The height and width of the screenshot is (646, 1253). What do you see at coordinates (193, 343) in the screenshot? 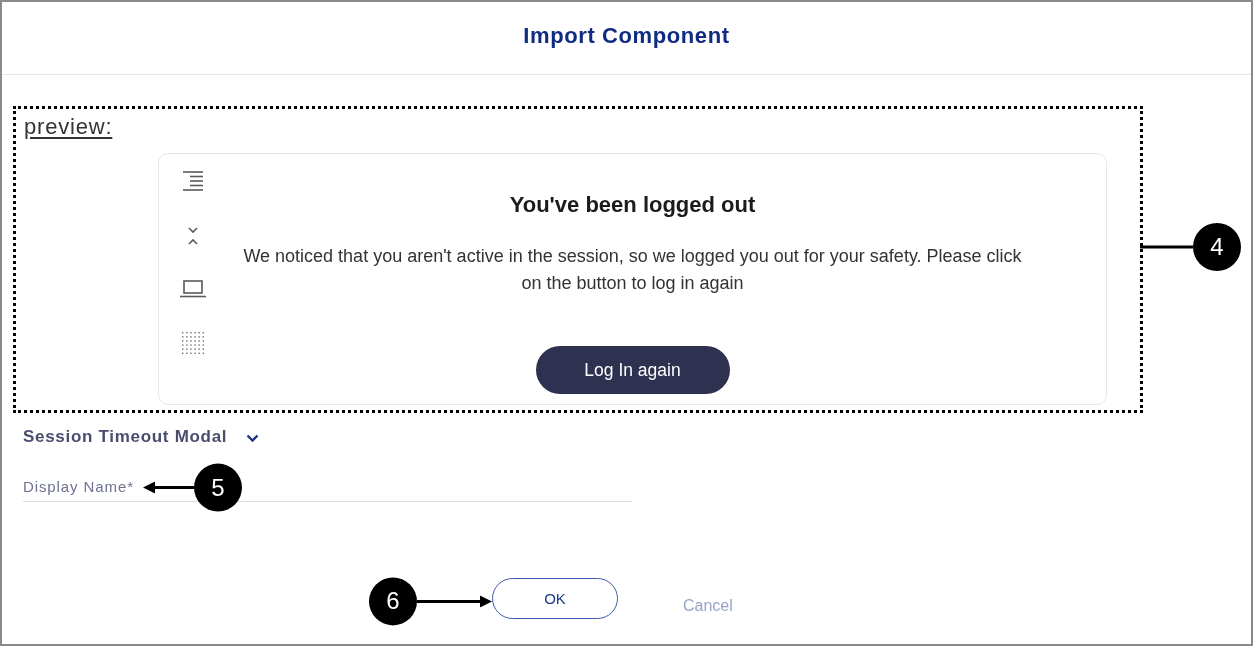
I see `dotted-grid-icon` at bounding box center [193, 343].